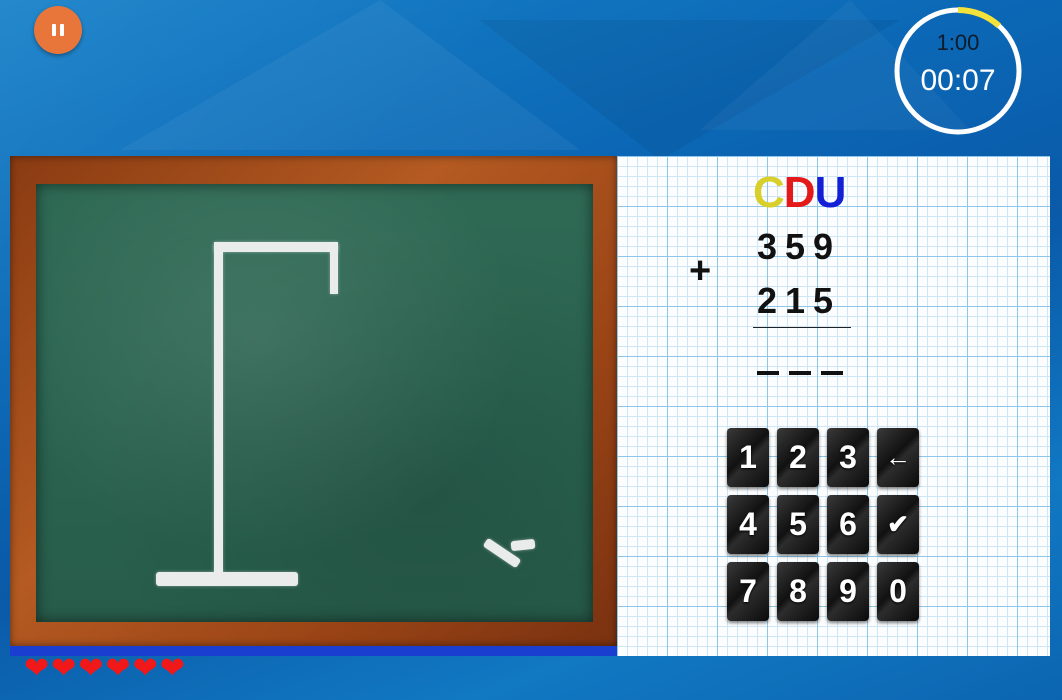 This screenshot has width=1062, height=700. Describe the element at coordinates (748, 457) in the screenshot. I see `key-1: 1` at that location.